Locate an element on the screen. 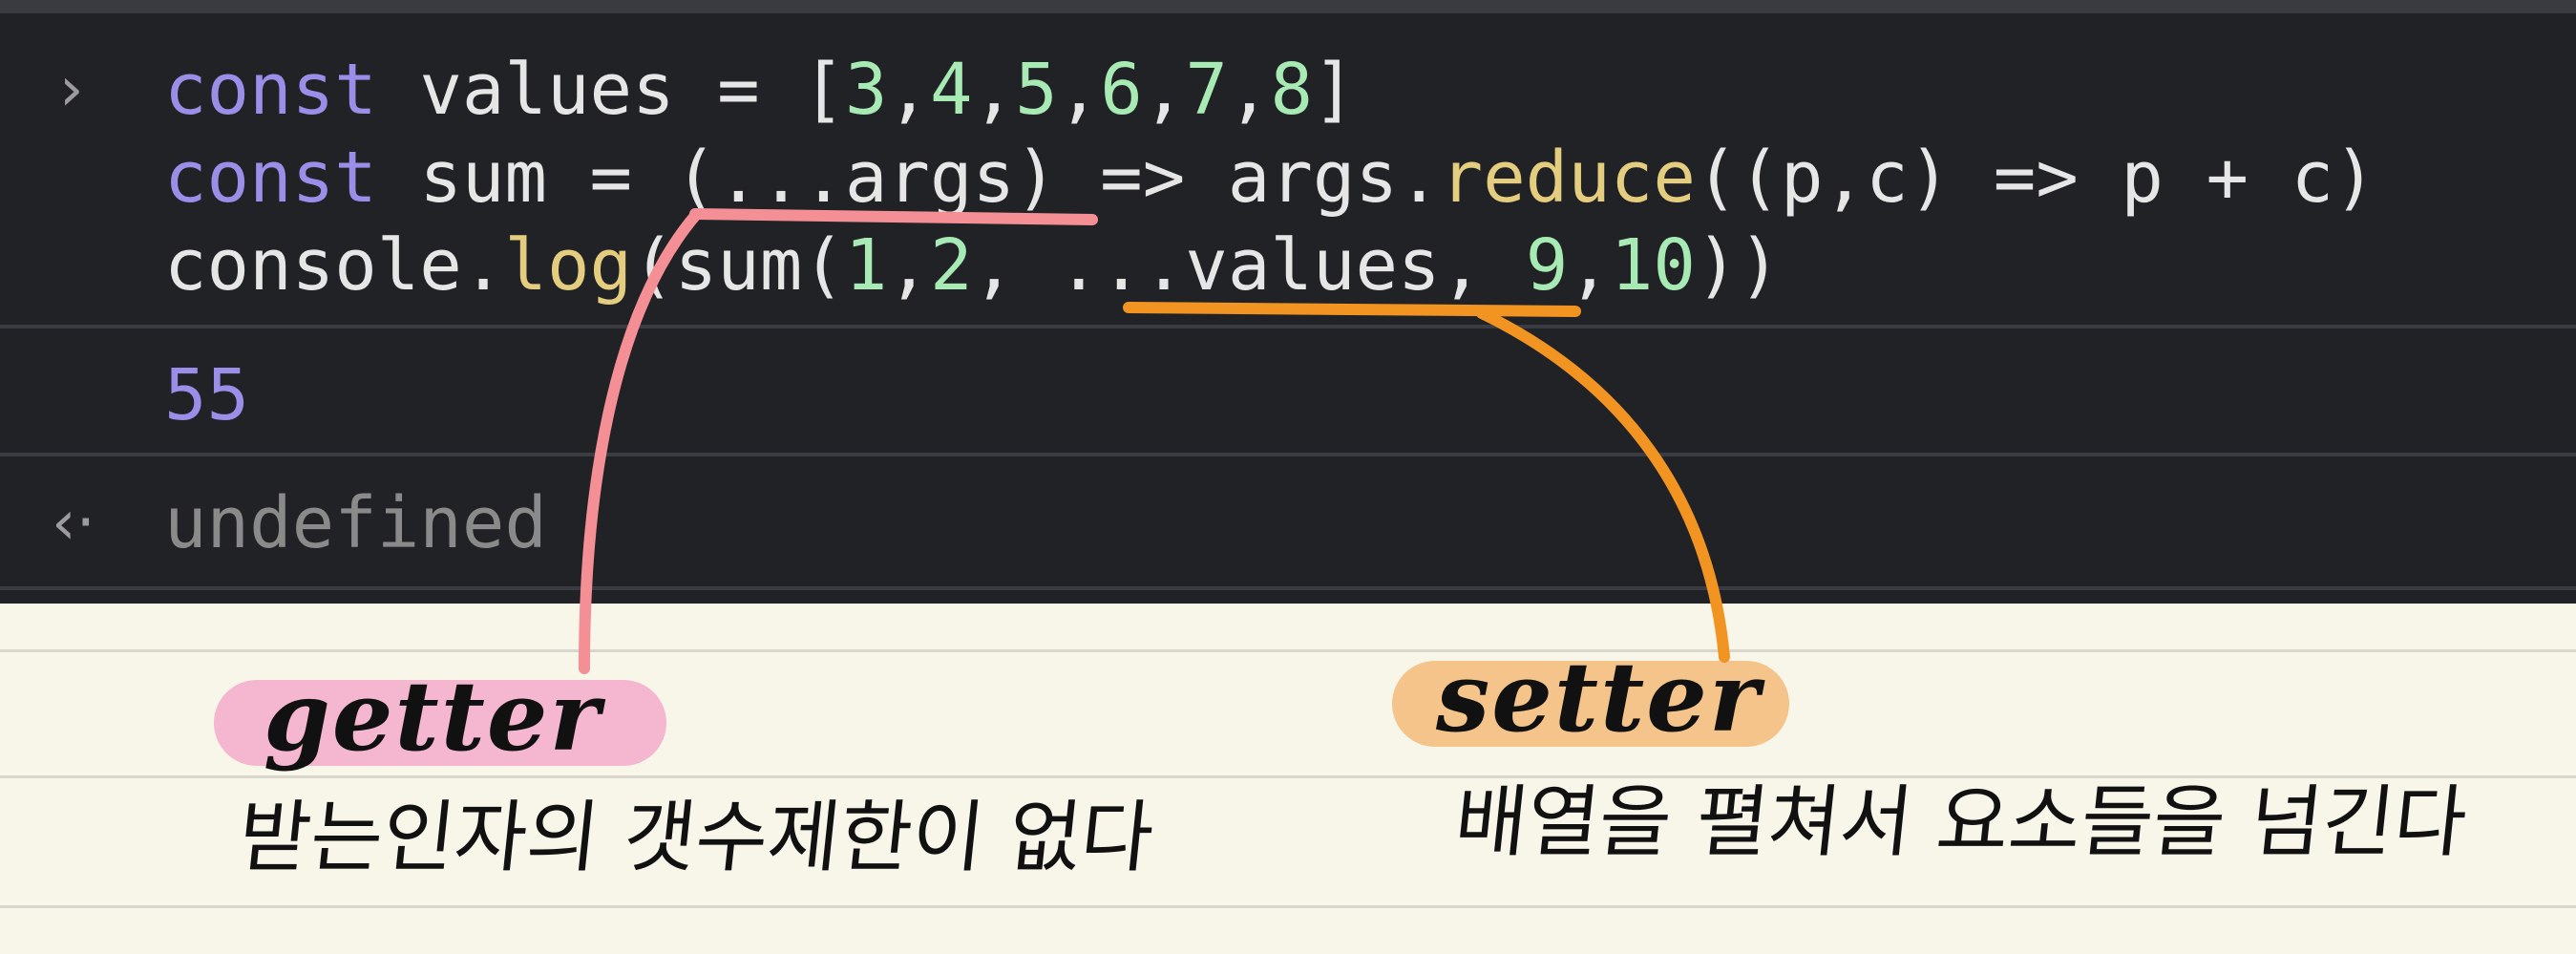  setter-connector is located at coordinates (1603, 485).